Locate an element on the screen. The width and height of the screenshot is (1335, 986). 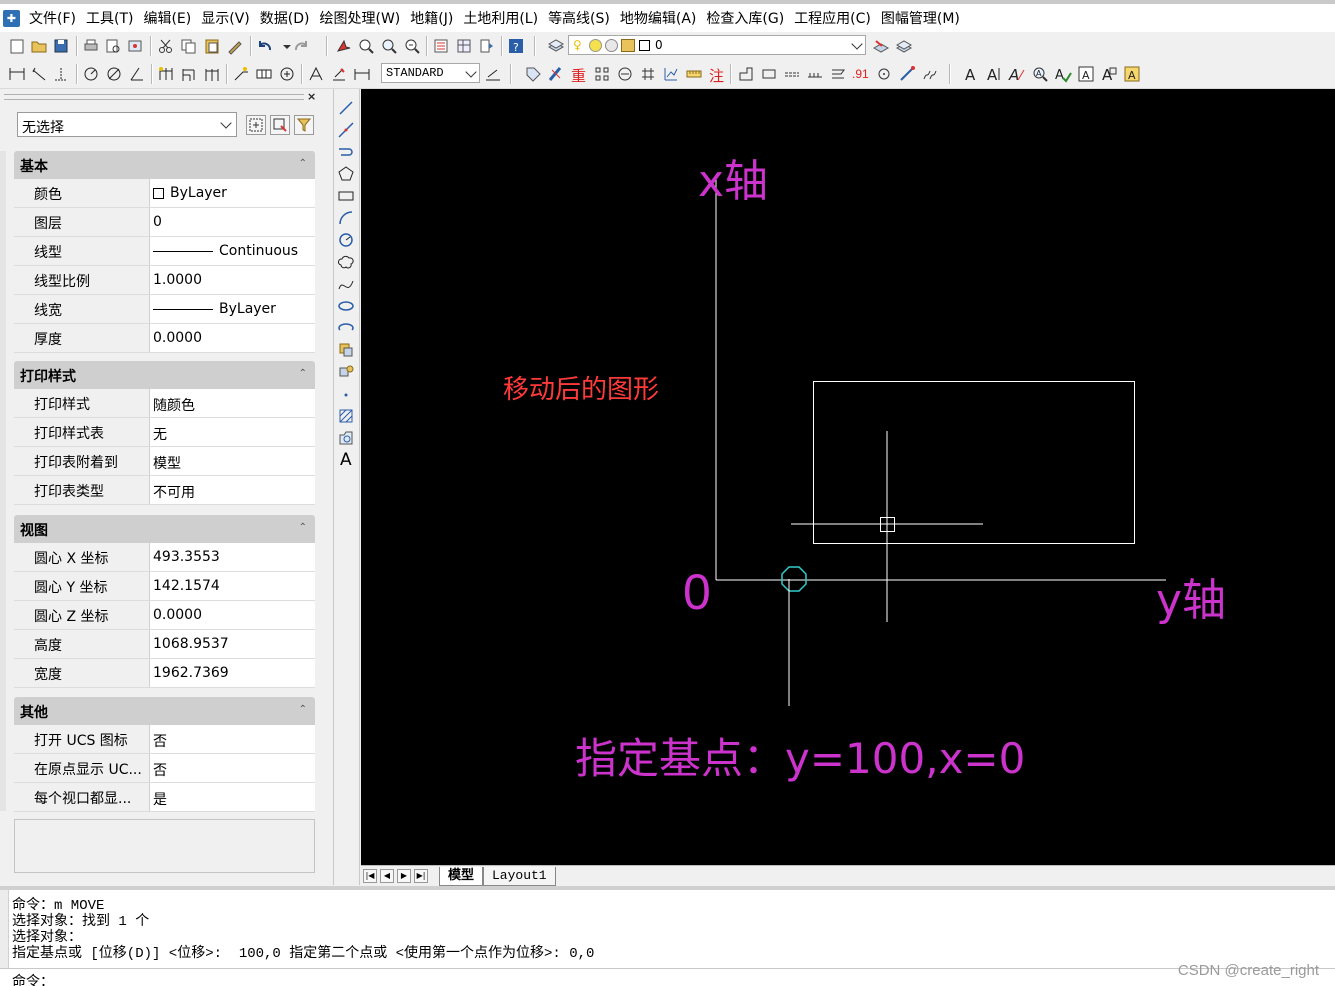
print-icon is located at coordinates (91, 46).